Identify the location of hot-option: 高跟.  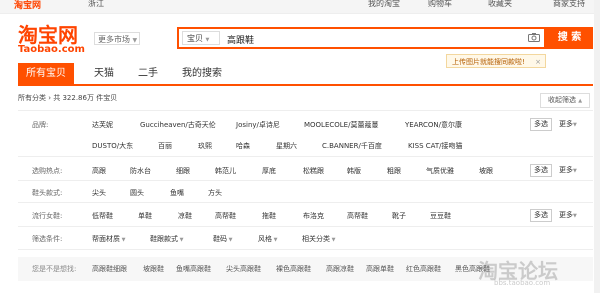
(99, 171).